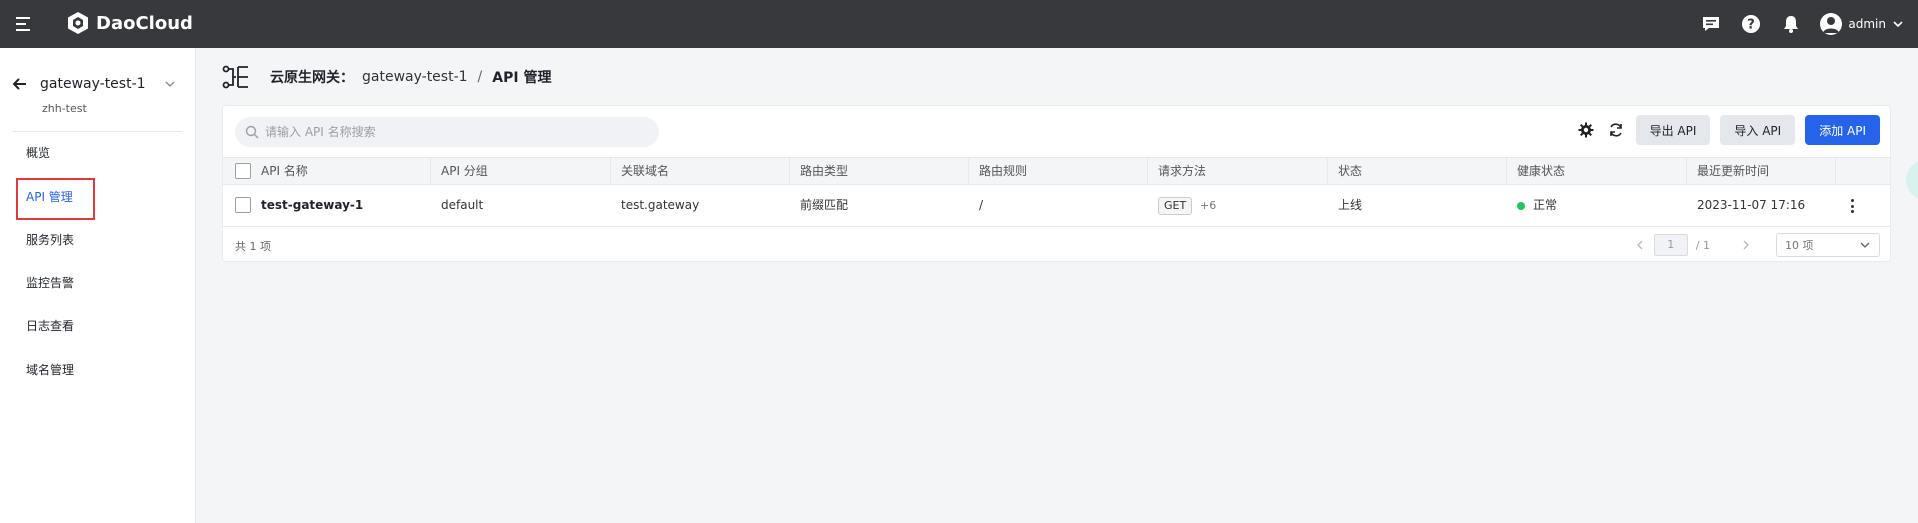 This screenshot has height=523, width=1918. I want to click on sidebar-item-overview: 概览, so click(38, 152).